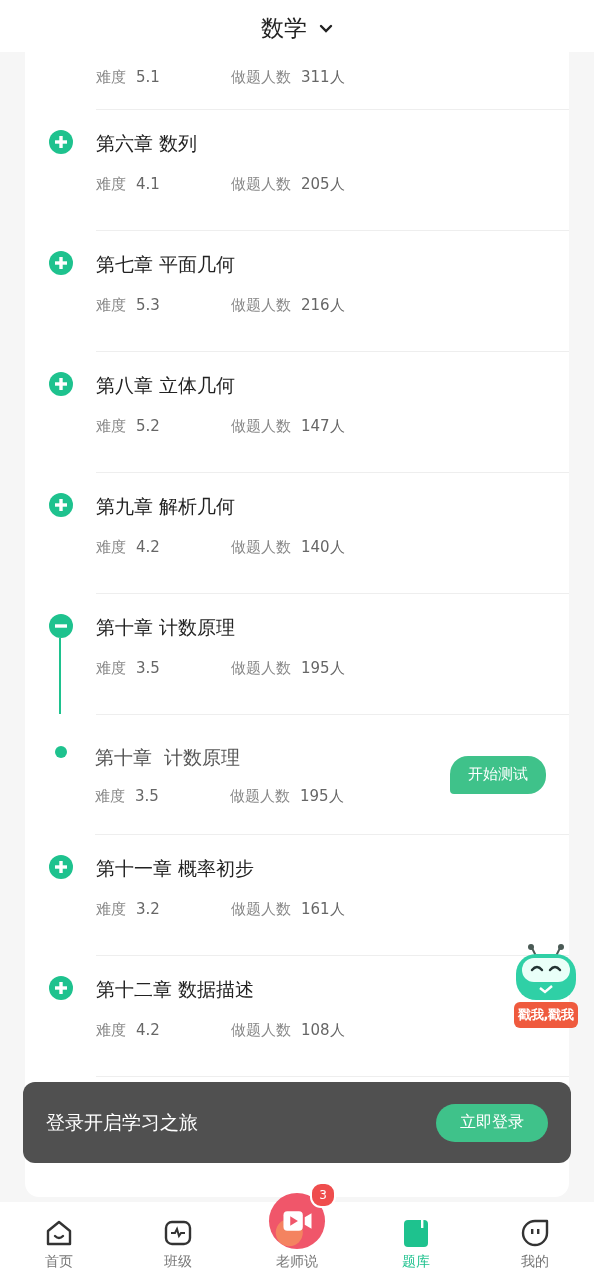 The height and width of the screenshot is (1280, 594). Describe the element at coordinates (148, 77) in the screenshot. I see `difficulty-value: 5.1` at that location.